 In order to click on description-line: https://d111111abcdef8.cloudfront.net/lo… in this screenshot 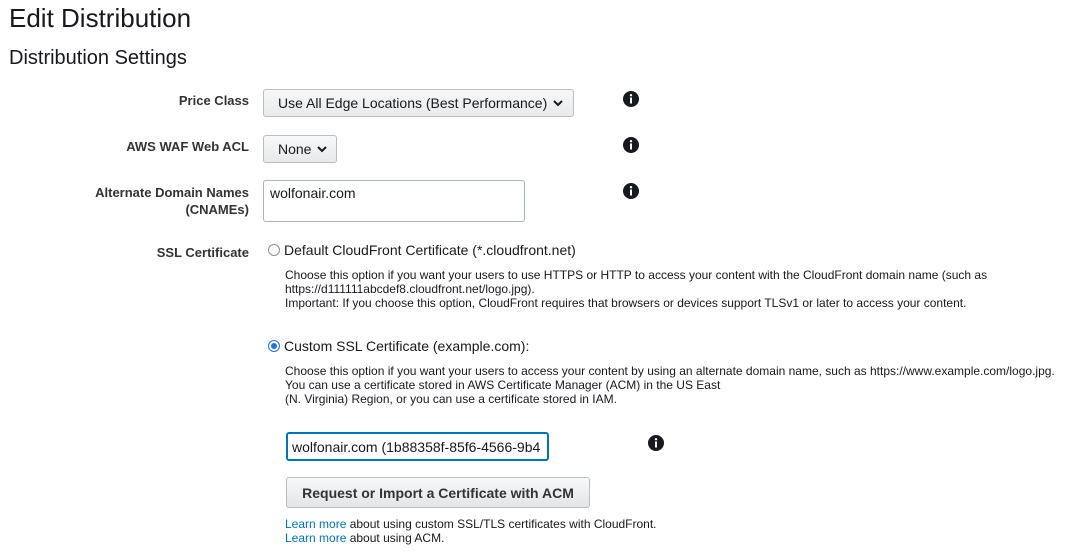, I will do `click(410, 289)`.